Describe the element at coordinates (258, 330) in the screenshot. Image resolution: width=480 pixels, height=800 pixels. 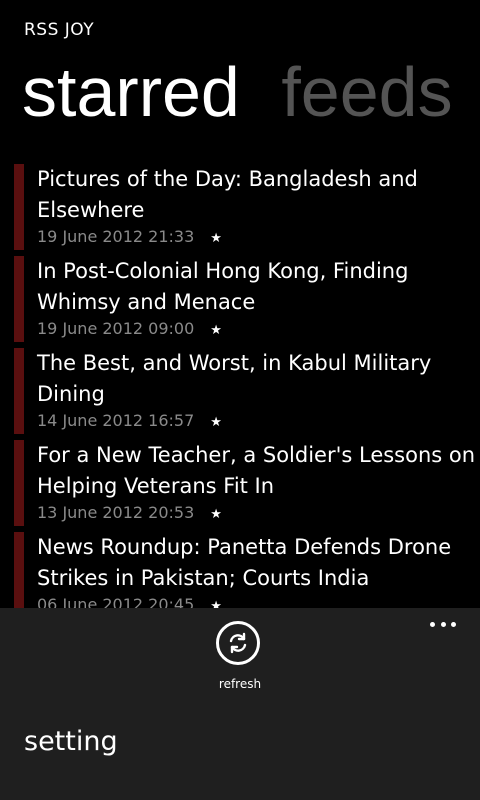
I see `item-meta: 19 June 2012 09:00 ★` at that location.